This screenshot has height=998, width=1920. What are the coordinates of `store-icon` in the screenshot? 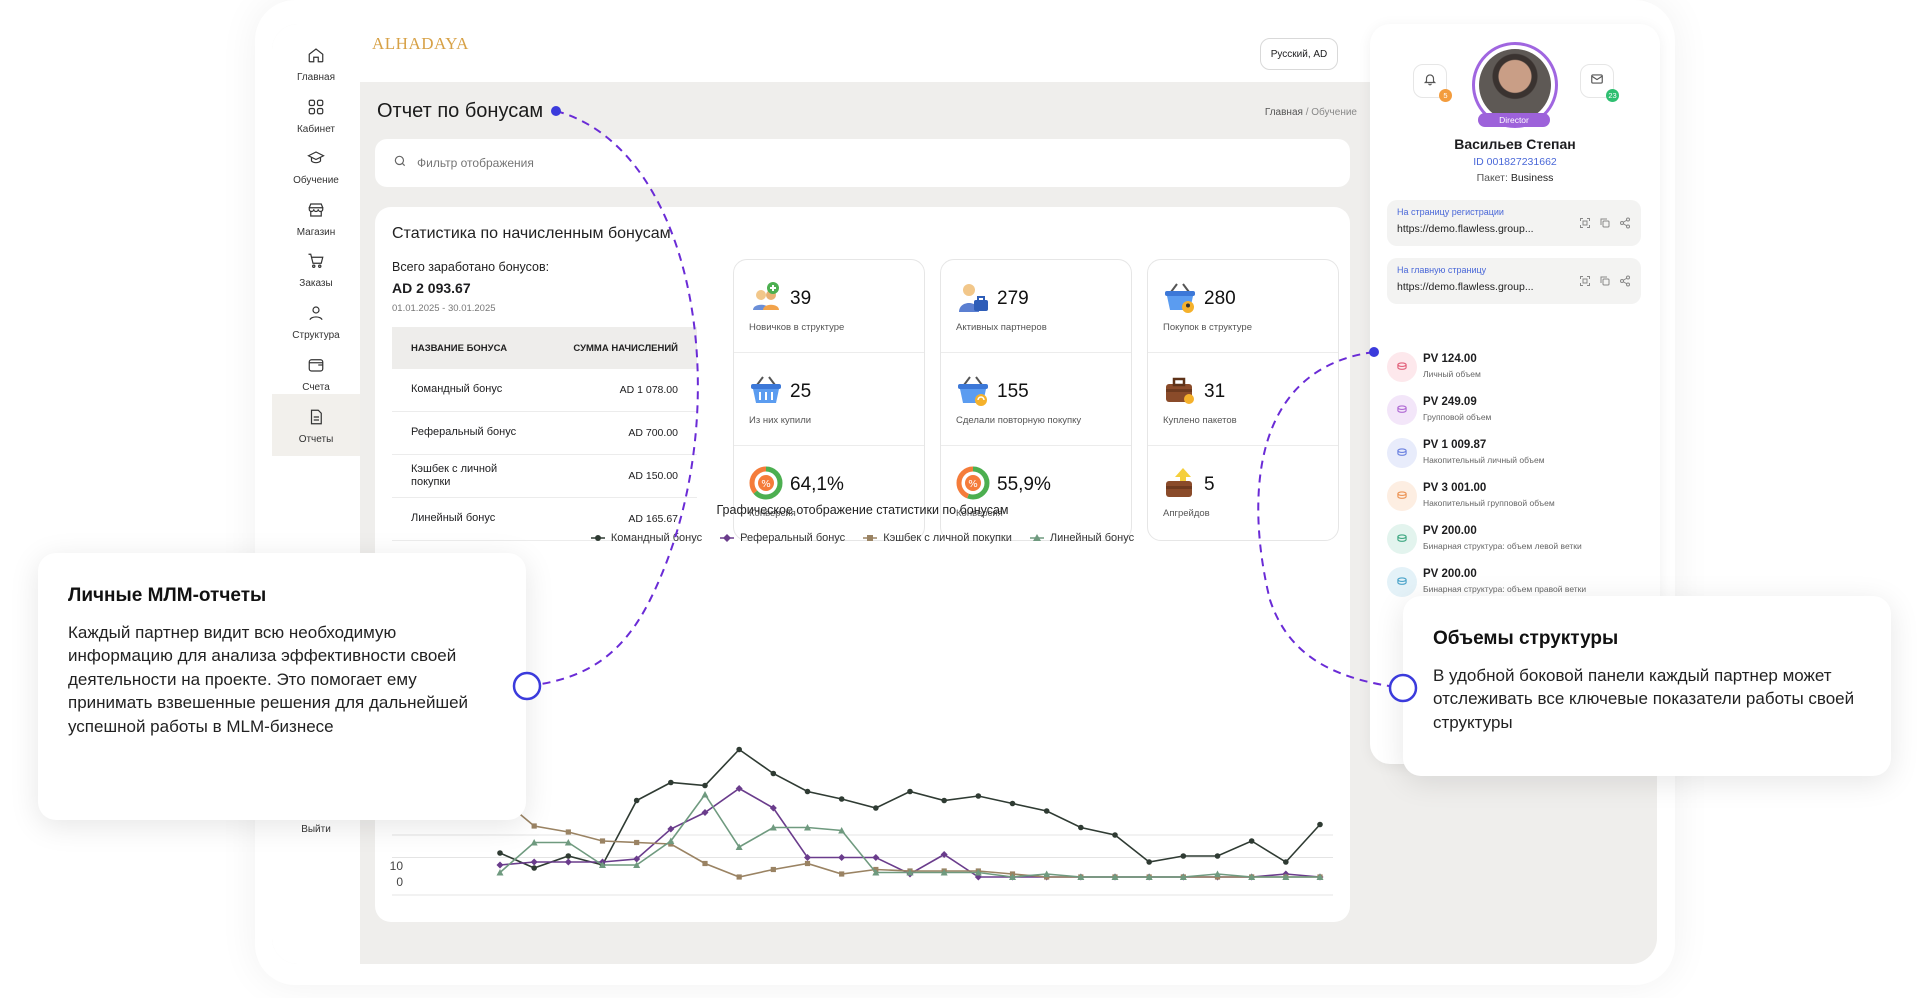 It's located at (316, 210).